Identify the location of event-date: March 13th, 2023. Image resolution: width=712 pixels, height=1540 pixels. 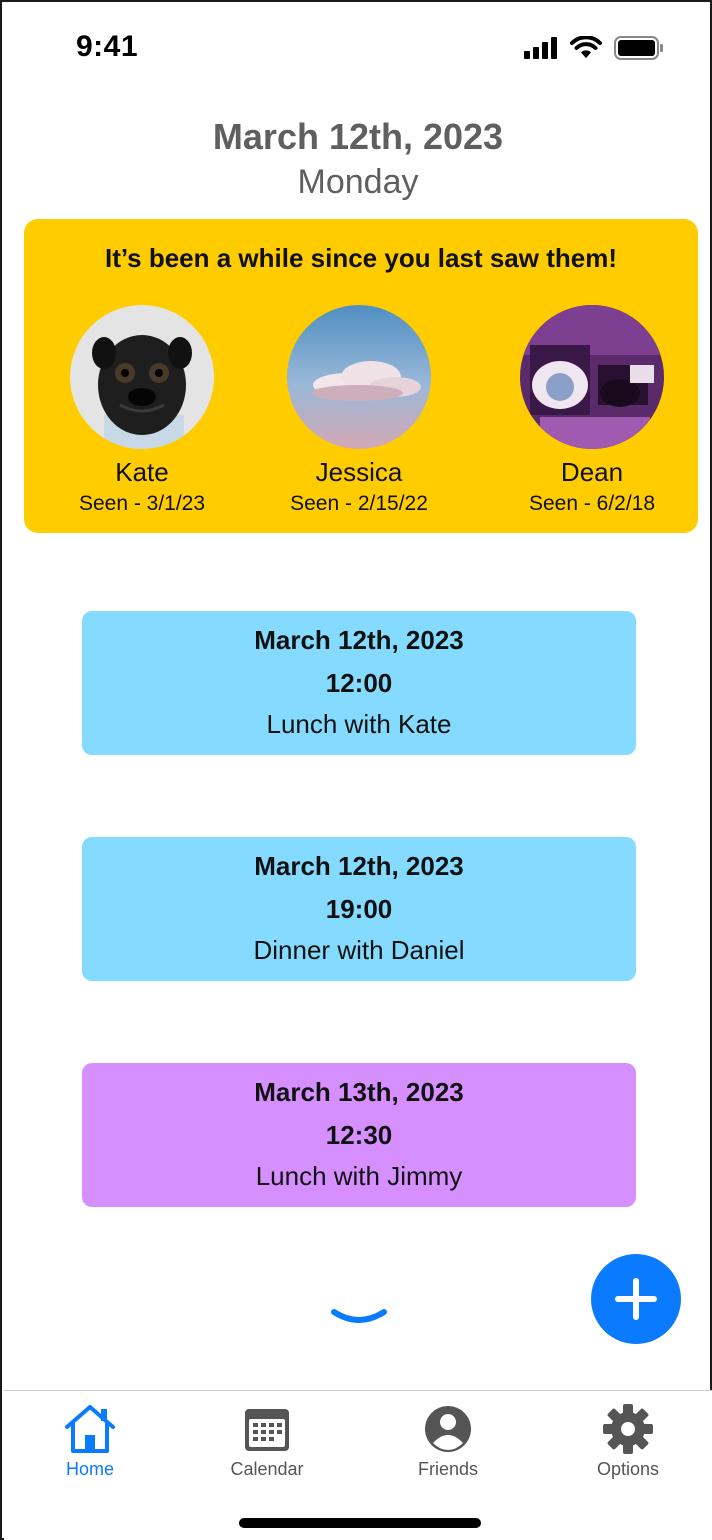
(359, 1092).